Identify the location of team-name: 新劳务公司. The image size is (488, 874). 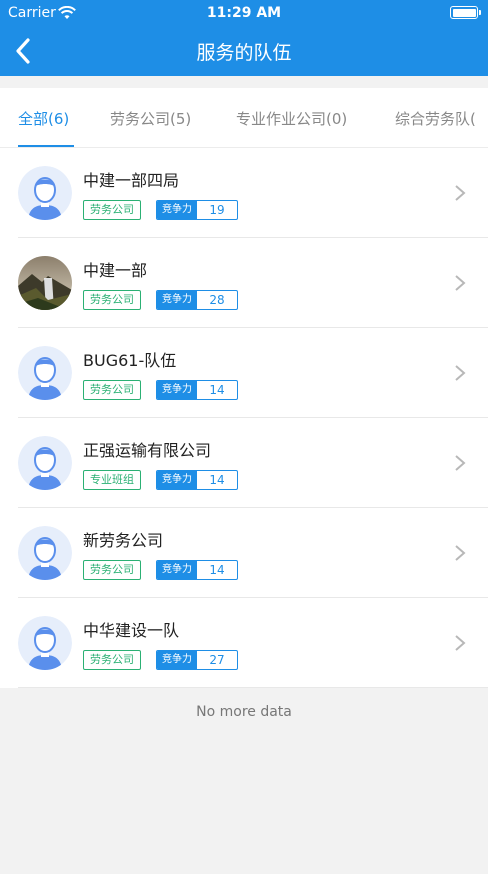
(123, 540).